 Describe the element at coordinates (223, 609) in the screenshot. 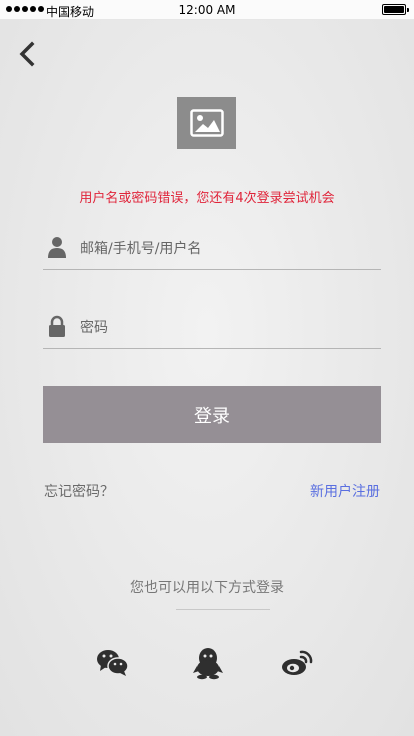

I see `divider` at that location.